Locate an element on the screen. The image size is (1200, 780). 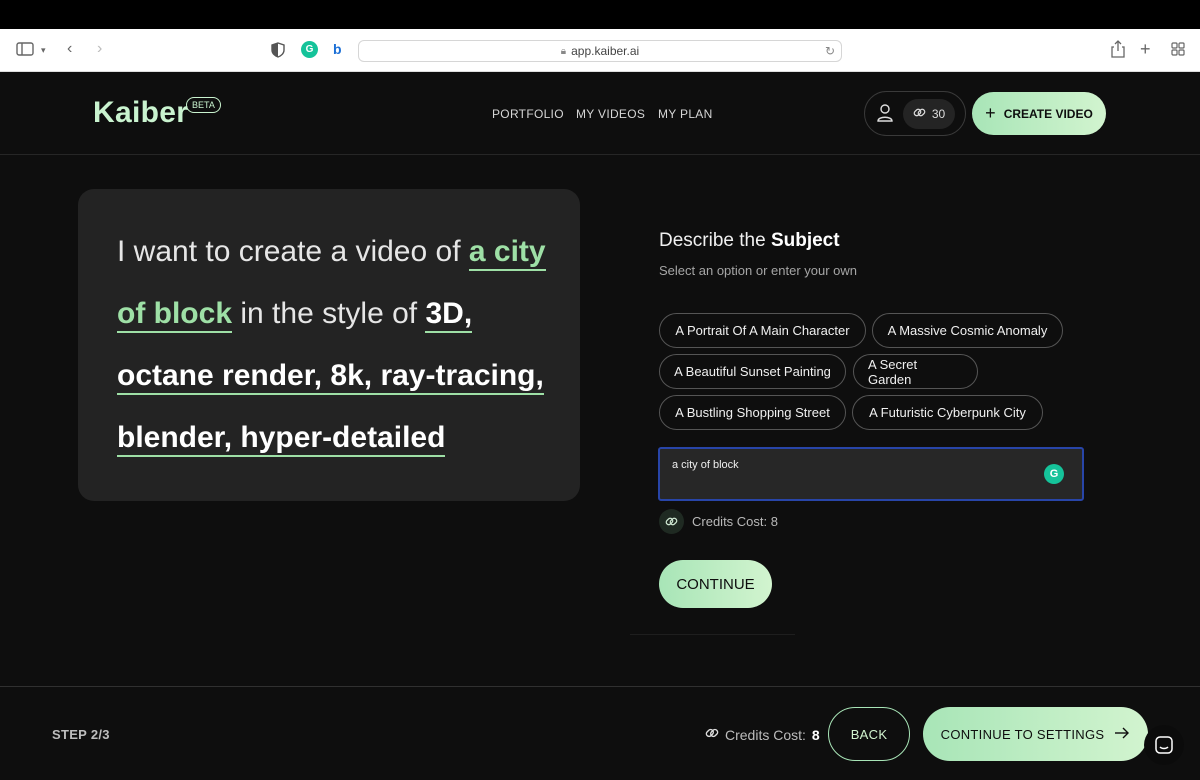
subject-credits-cost: Credits Cost: 8 is located at coordinates (718, 521).